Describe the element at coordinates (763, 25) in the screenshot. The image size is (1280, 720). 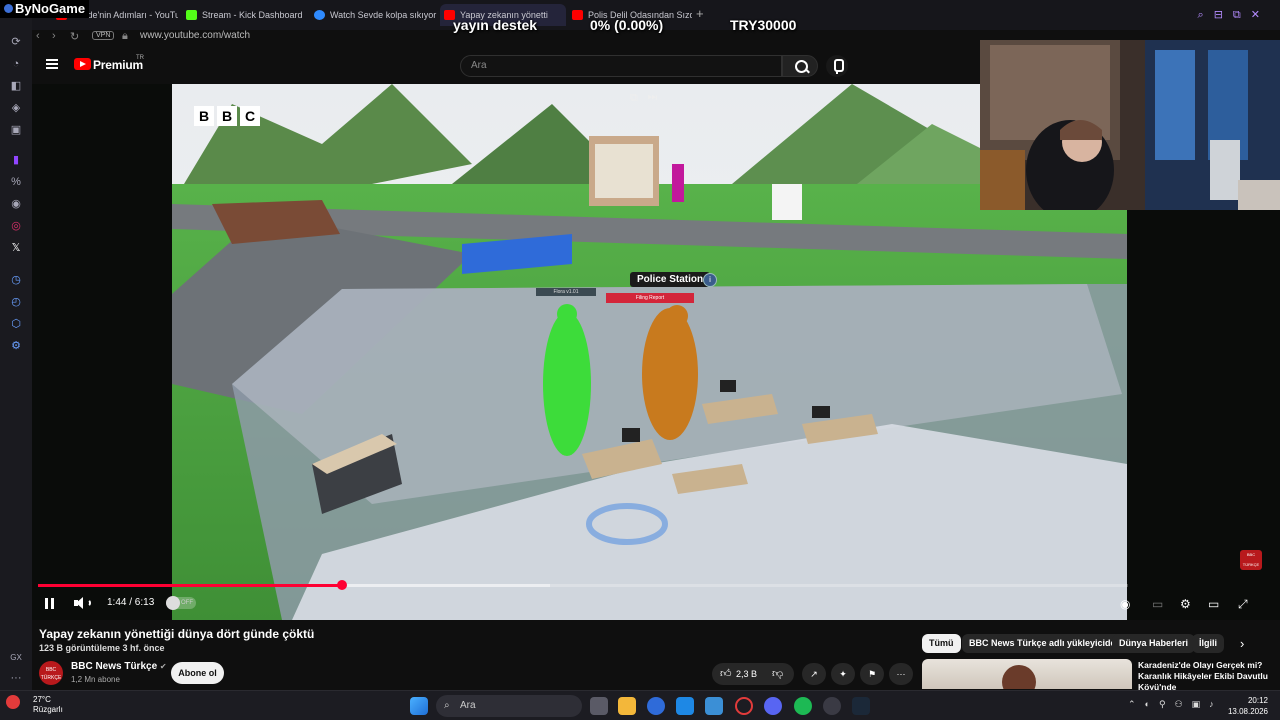
I see `overlay-goal-amount: TRY30000` at that location.